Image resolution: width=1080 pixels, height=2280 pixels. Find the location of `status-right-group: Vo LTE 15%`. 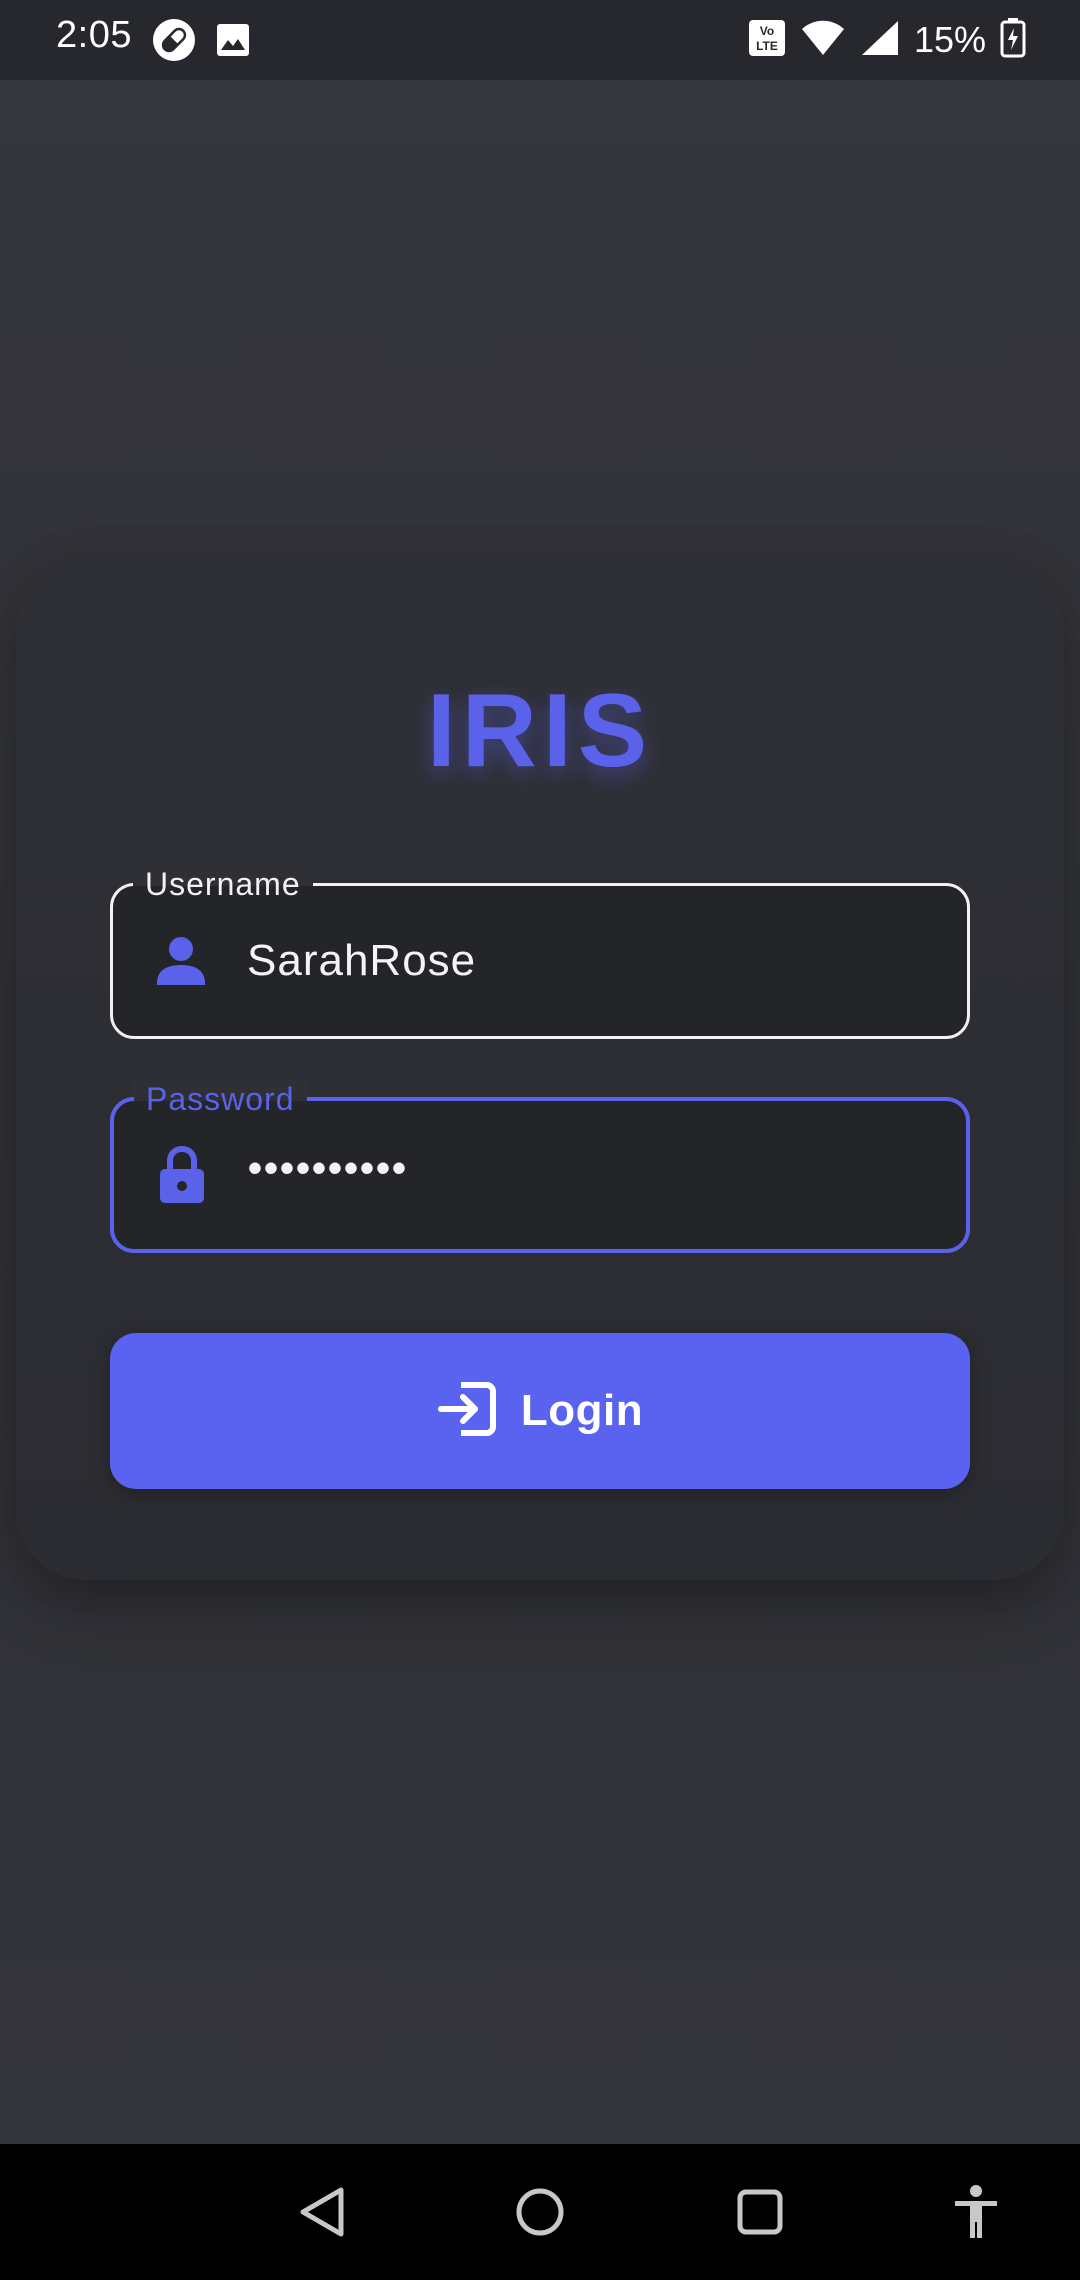

status-right-group: Vo LTE 15% is located at coordinates (887, 40).